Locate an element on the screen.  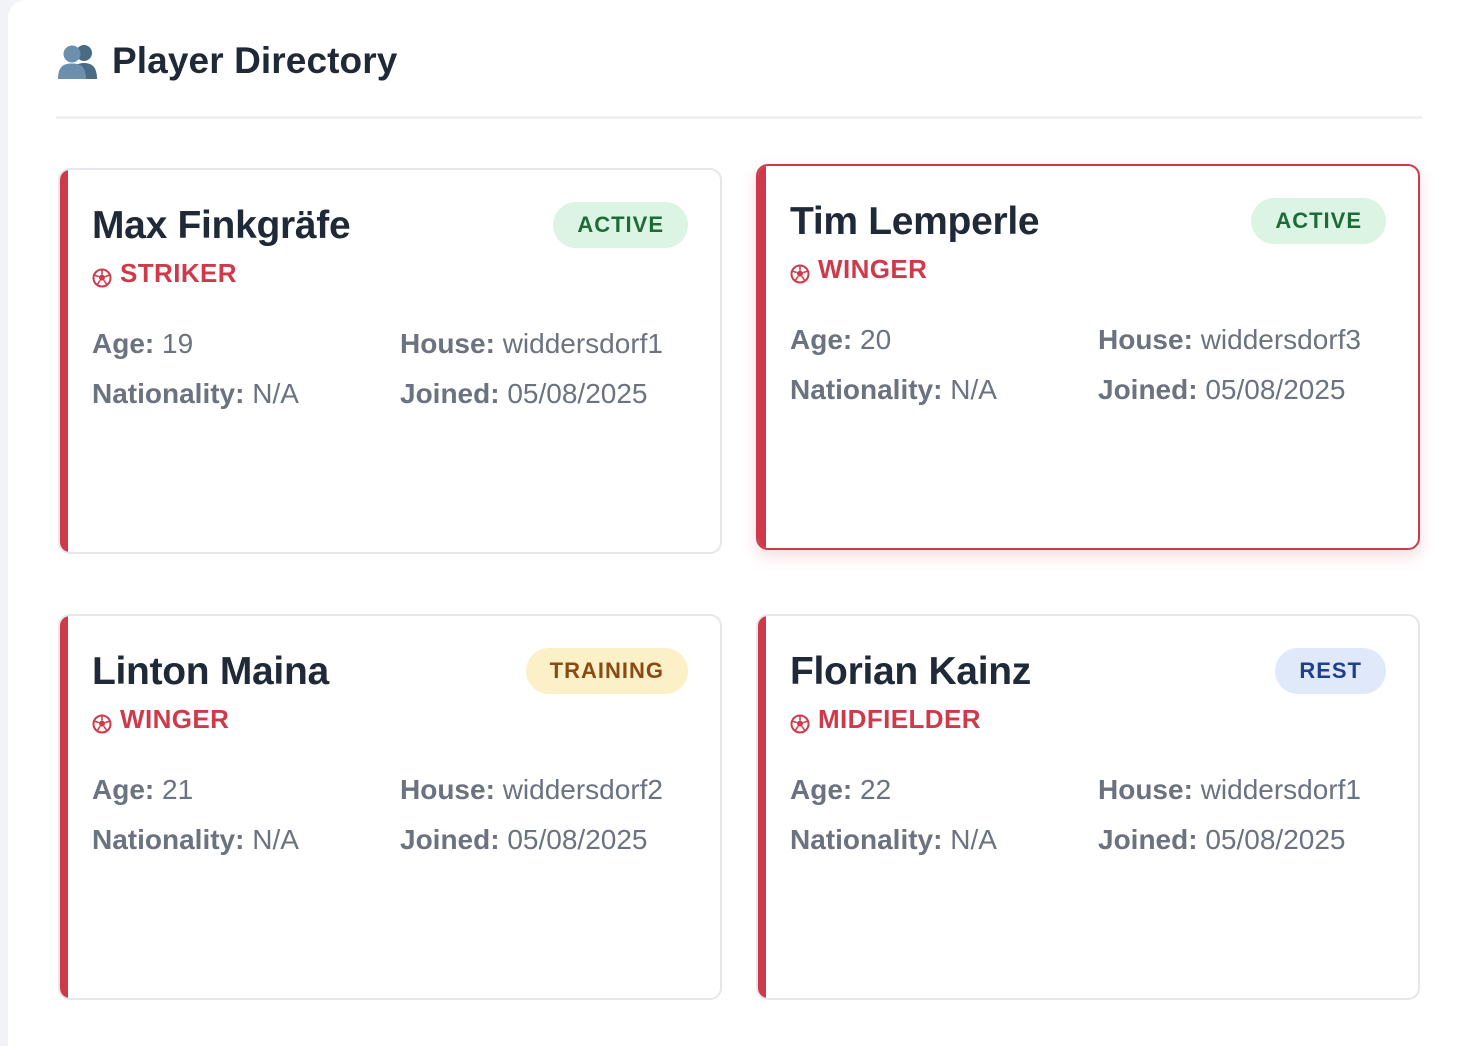
page-title: Player Directory is located at coordinates (255, 60).